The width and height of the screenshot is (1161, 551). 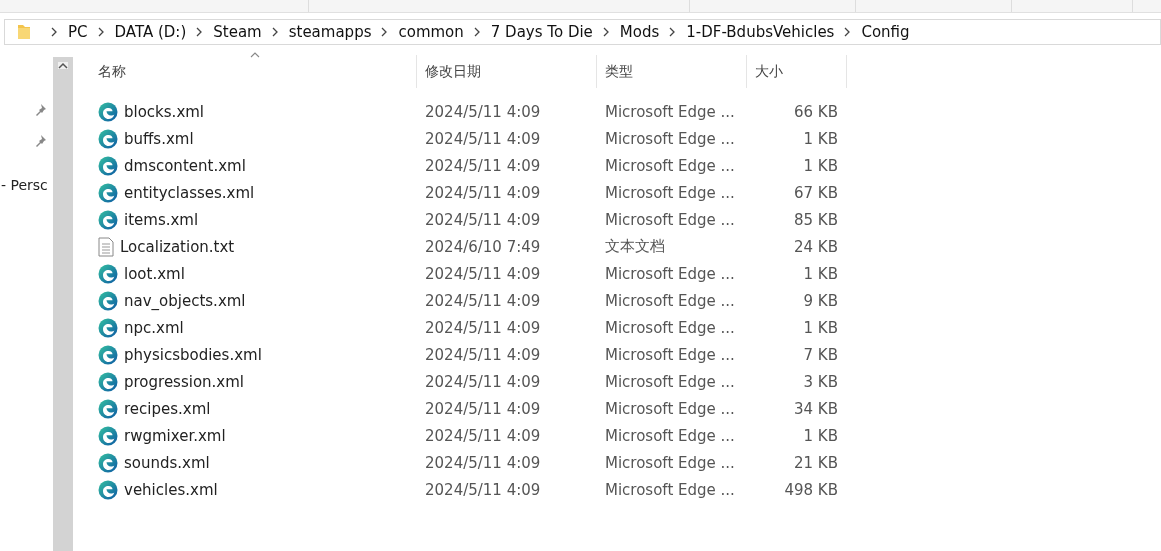 I want to click on file-size: 66 KB, so click(x=815, y=111).